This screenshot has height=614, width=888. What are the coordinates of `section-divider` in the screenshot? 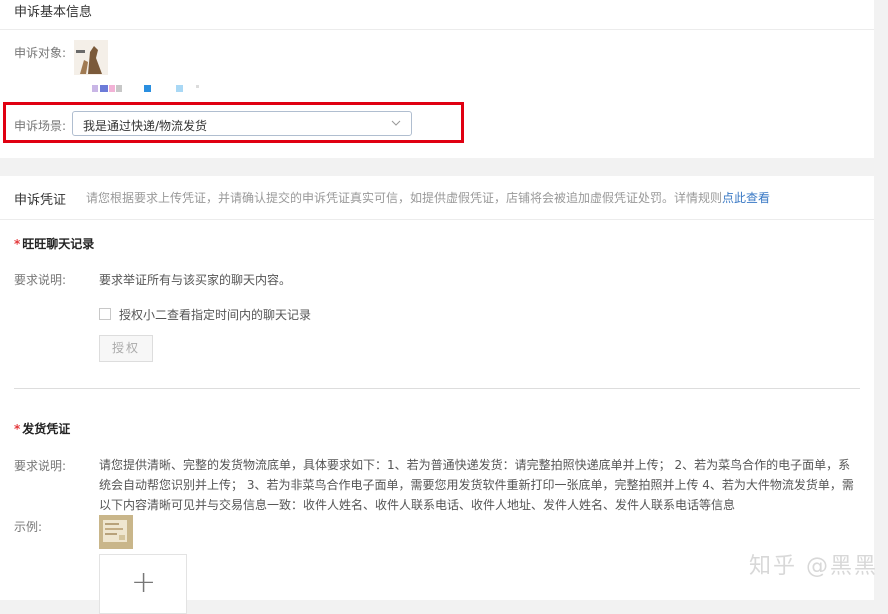 It's located at (437, 388).